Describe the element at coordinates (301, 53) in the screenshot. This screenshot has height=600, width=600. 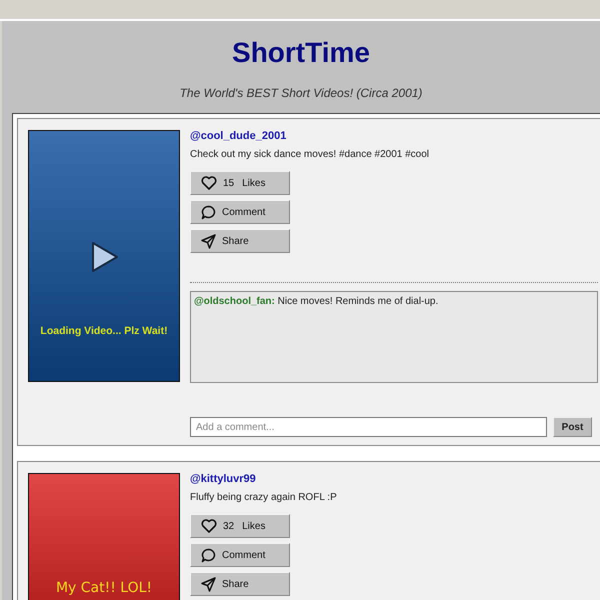
I see `site-title: ShortTime` at that location.